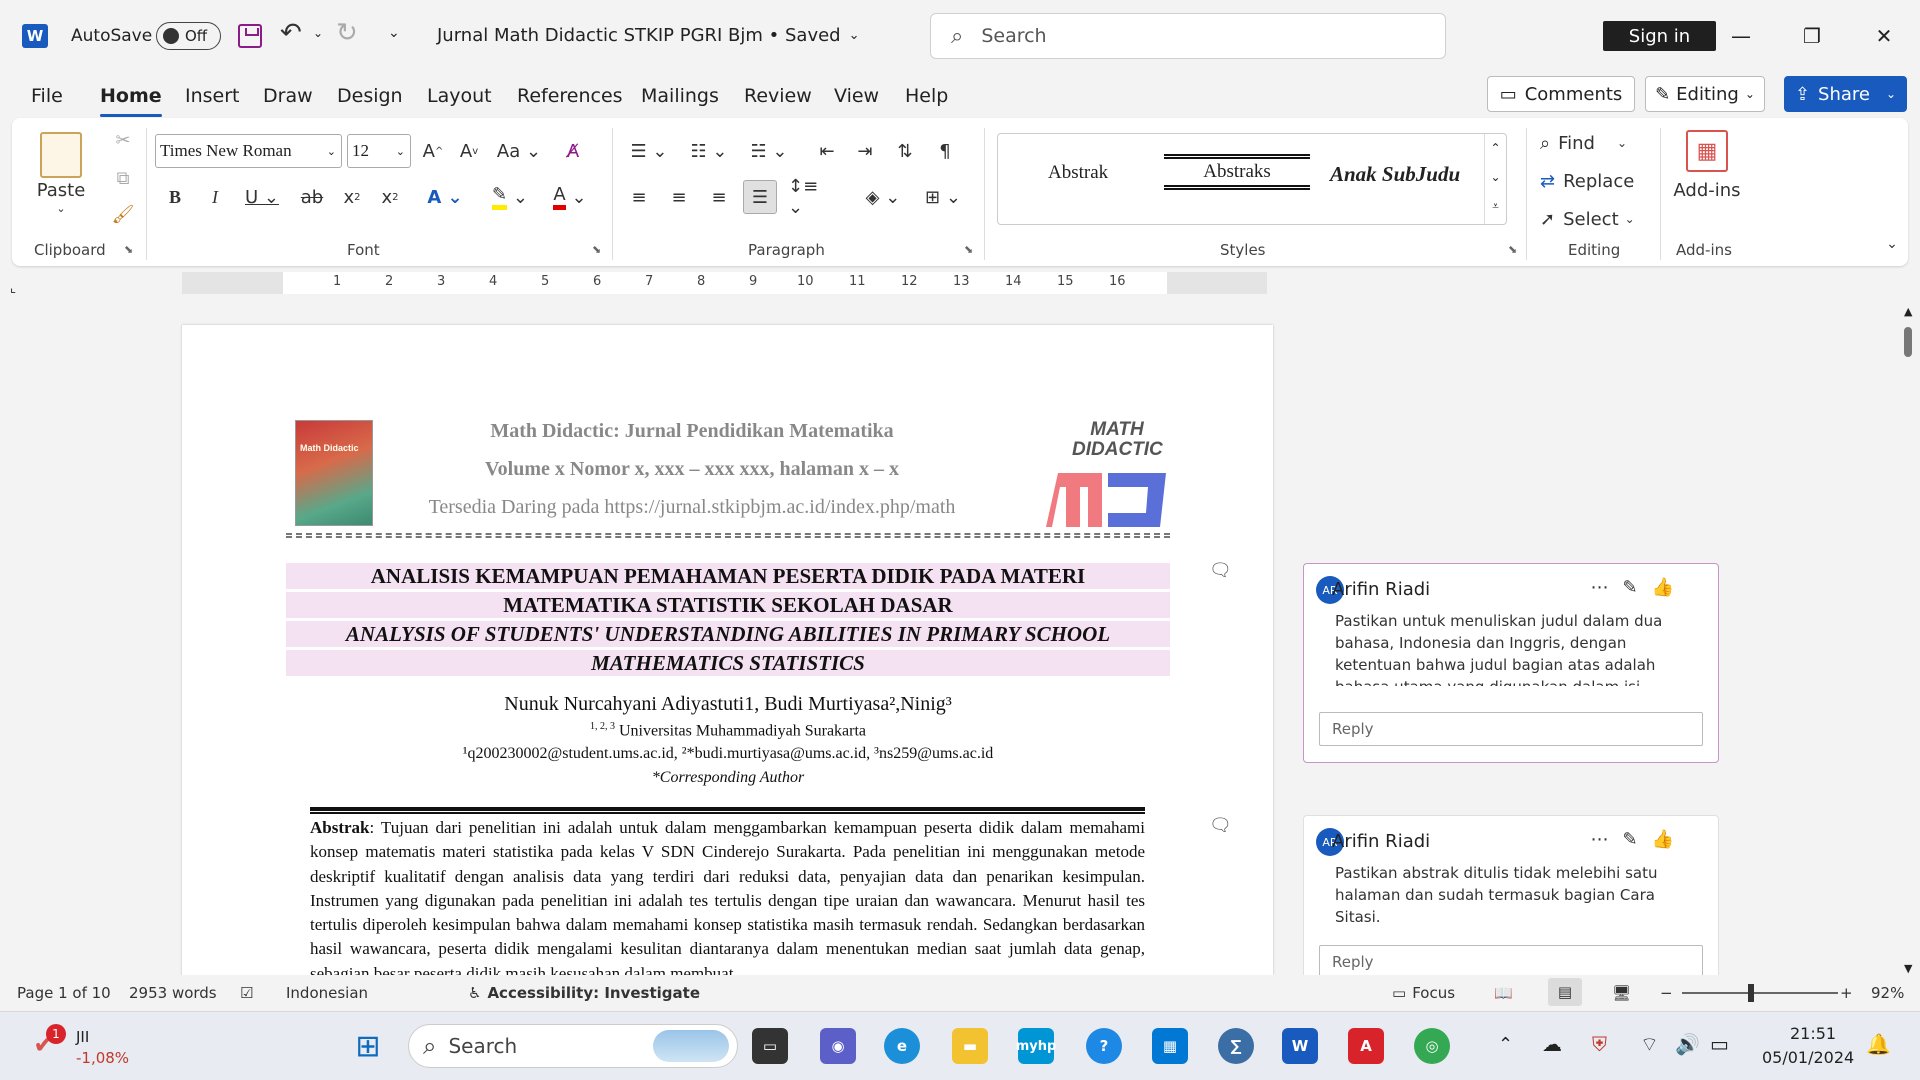 Image resolution: width=1920 pixels, height=1080 pixels. What do you see at coordinates (865, 151) in the screenshot?
I see `increase-indent-icon: ⇥` at bounding box center [865, 151].